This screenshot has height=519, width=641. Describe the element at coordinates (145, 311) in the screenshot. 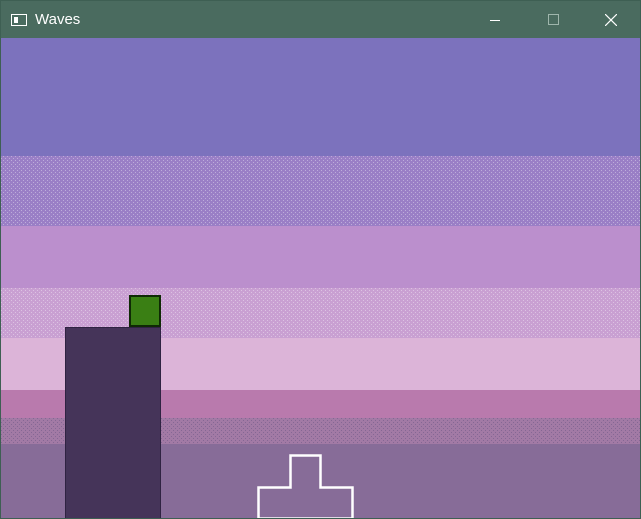

I see `player-block` at that location.